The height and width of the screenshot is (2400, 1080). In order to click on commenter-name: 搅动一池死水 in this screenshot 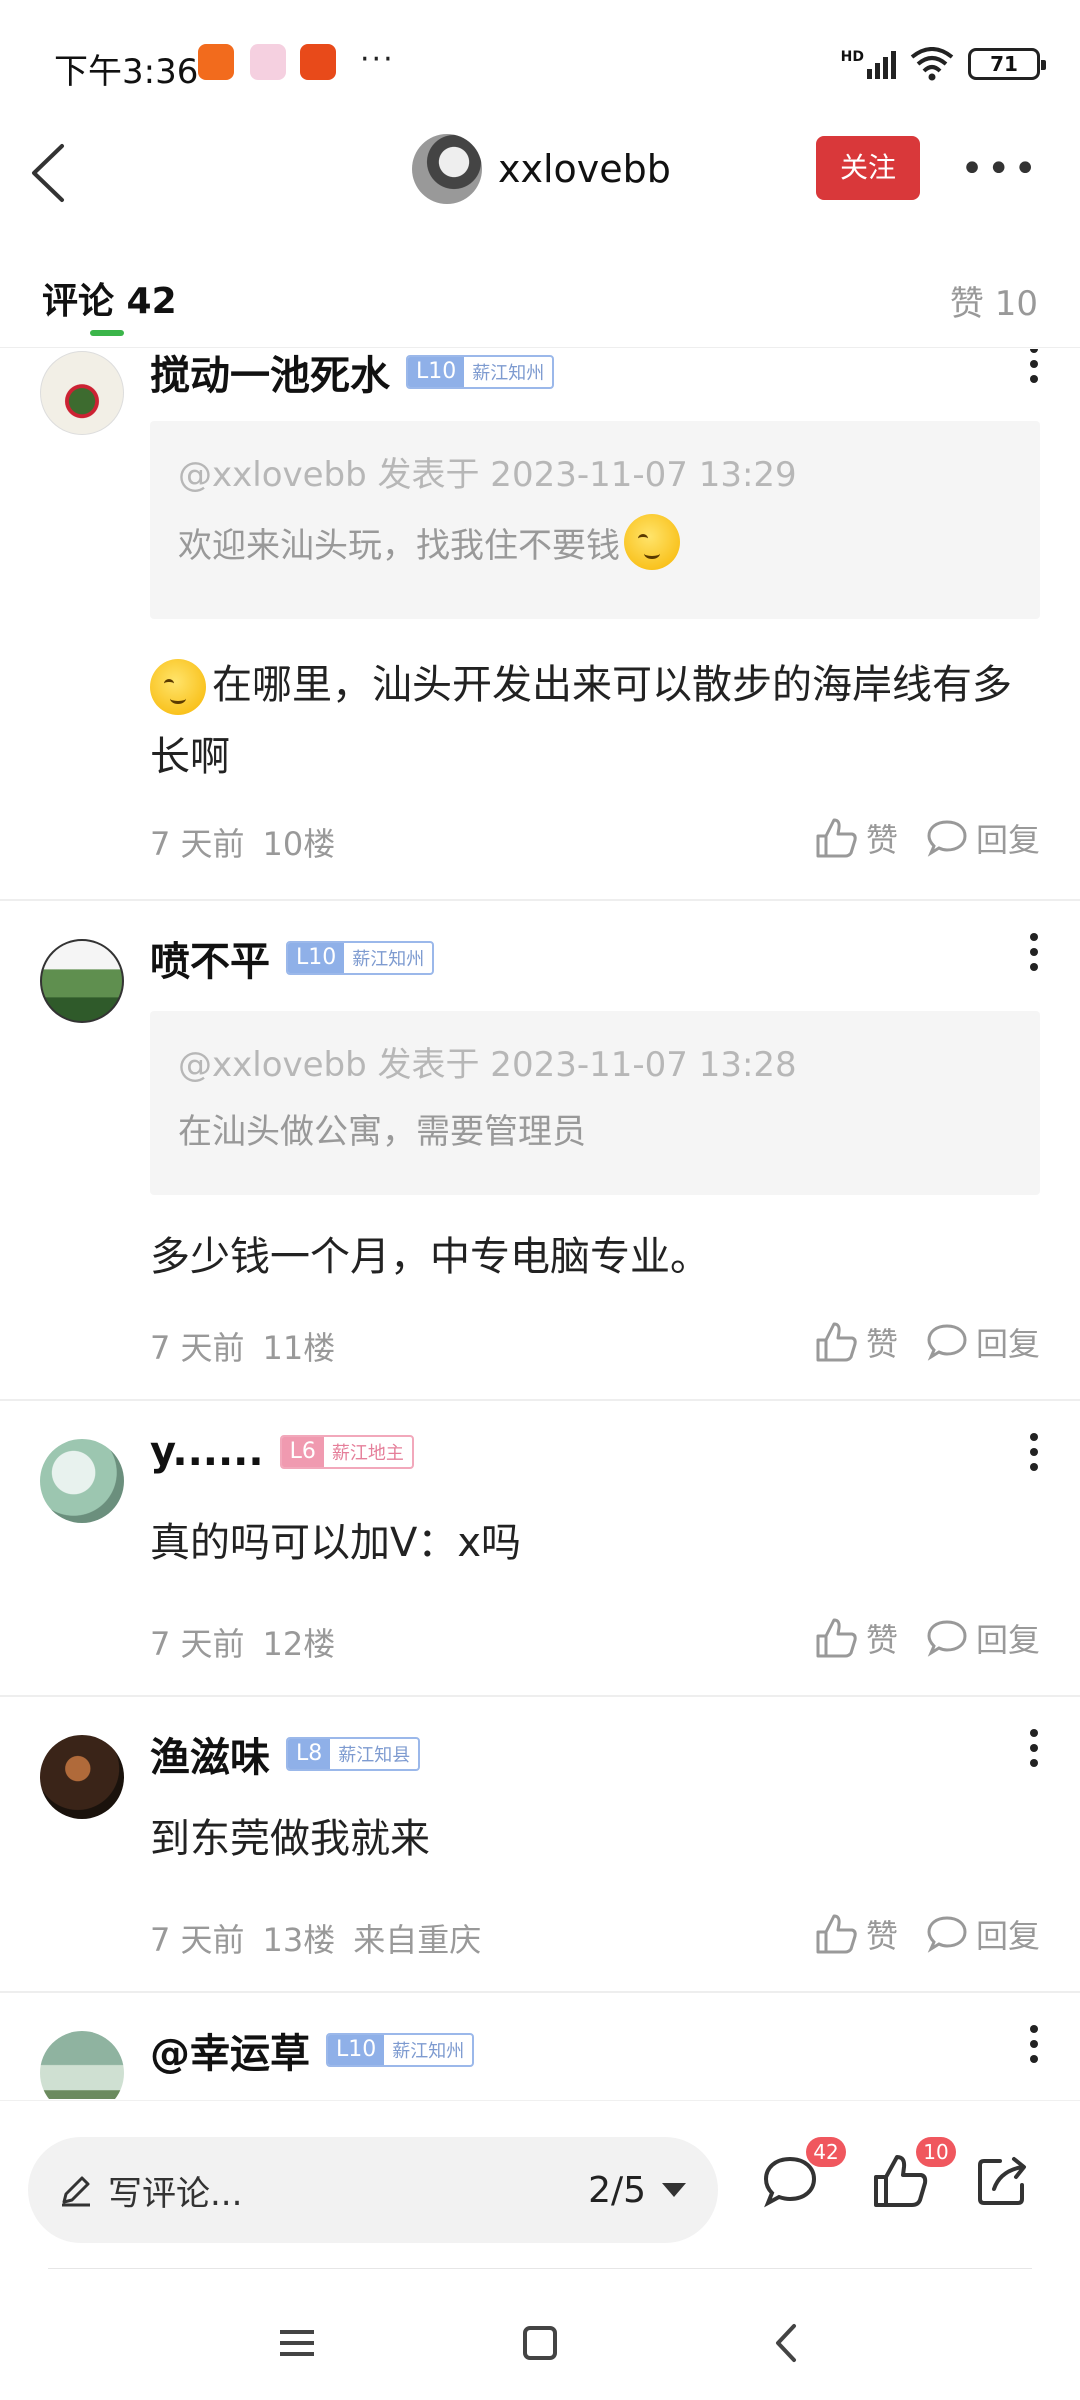, I will do `click(270, 375)`.